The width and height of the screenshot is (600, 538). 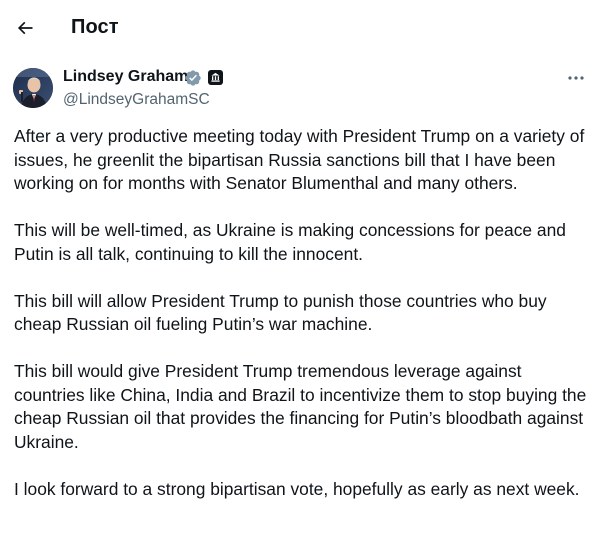 I want to click on author-name: Lindsey Graham, so click(x=125, y=77).